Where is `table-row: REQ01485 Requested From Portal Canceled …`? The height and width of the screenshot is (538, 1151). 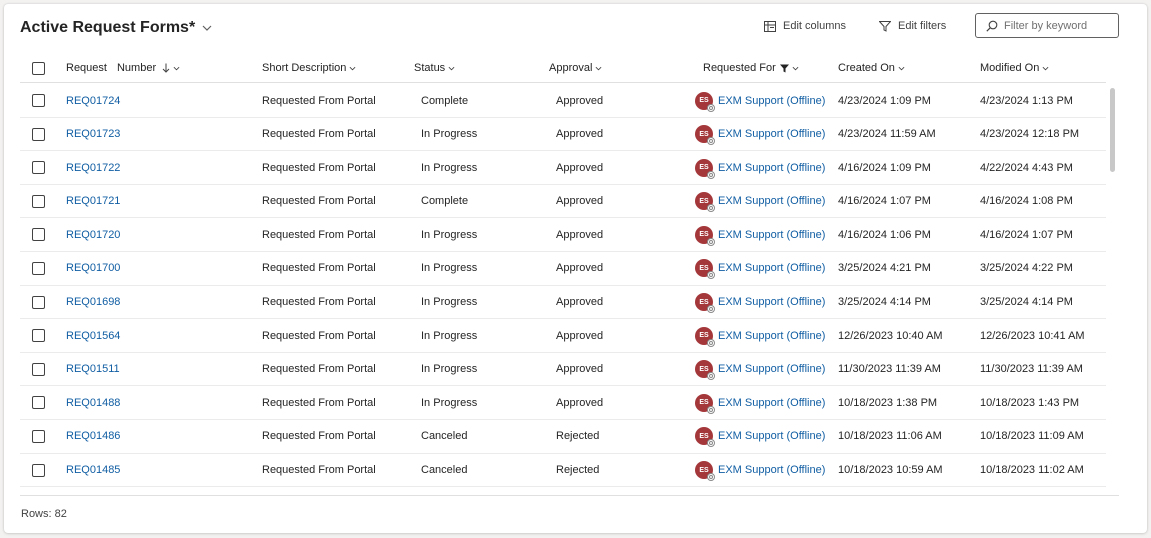
table-row: REQ01485 Requested From Portal Canceled … is located at coordinates (563, 471).